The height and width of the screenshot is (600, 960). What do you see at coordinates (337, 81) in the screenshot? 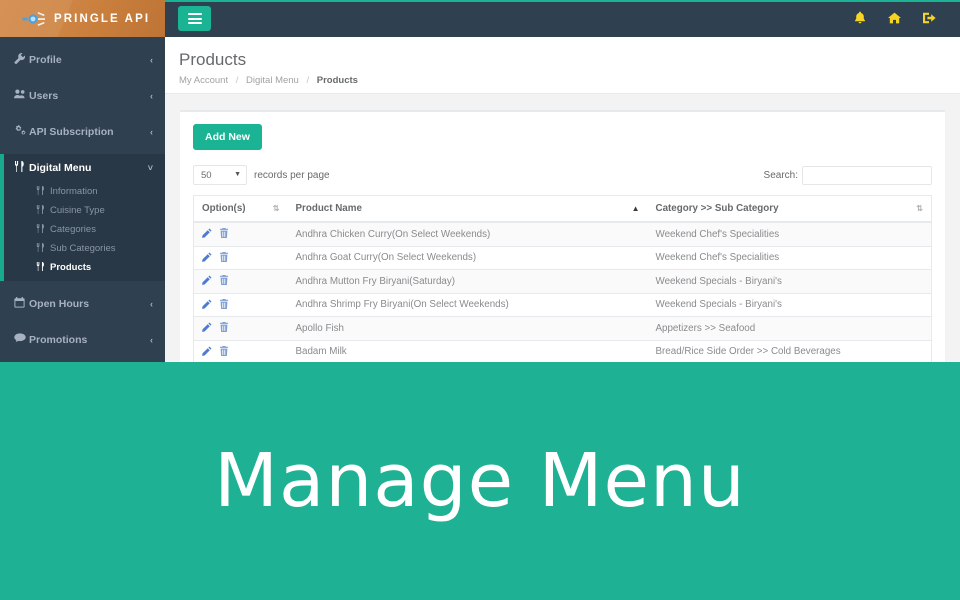
I see `breadcrumb-item-products: Products` at bounding box center [337, 81].